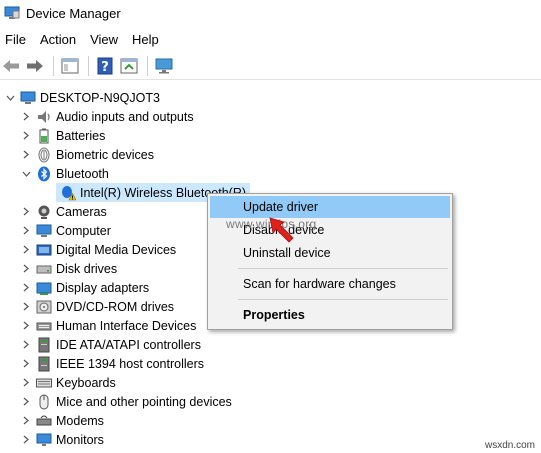  Describe the element at coordinates (81, 211) in the screenshot. I see `tree-item-label: Cameras` at that location.